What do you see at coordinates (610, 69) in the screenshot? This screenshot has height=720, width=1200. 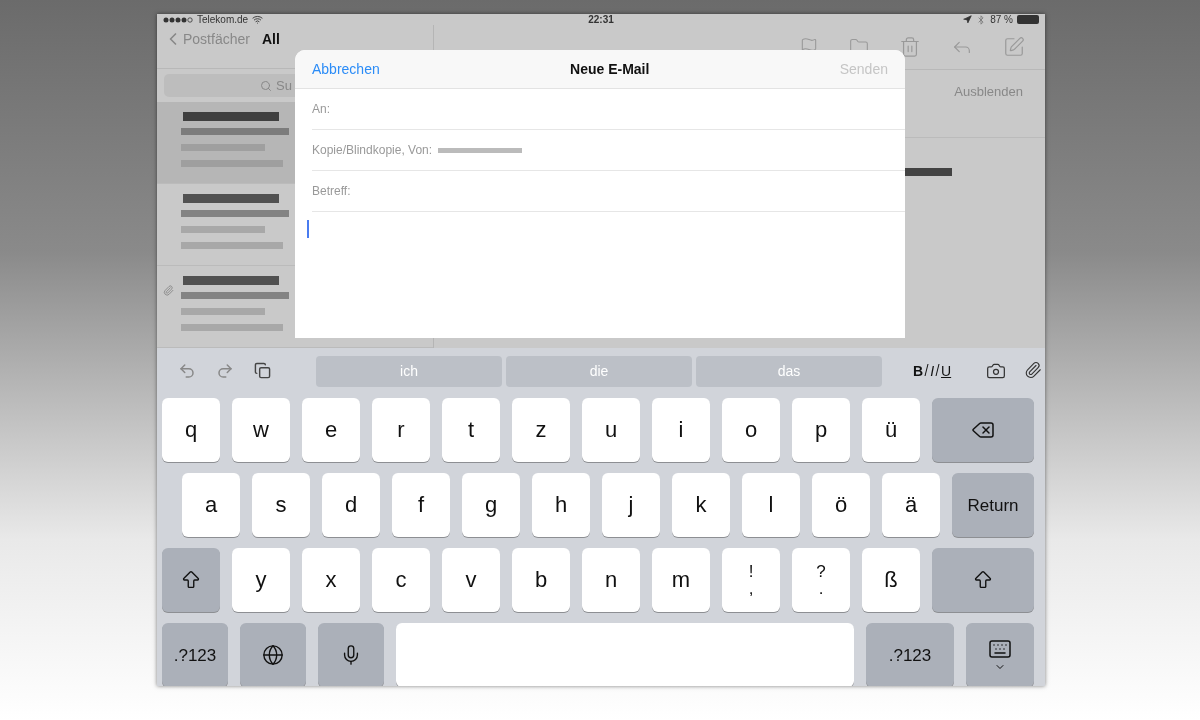 I see `compose-title: Neue E-Mail` at bounding box center [610, 69].